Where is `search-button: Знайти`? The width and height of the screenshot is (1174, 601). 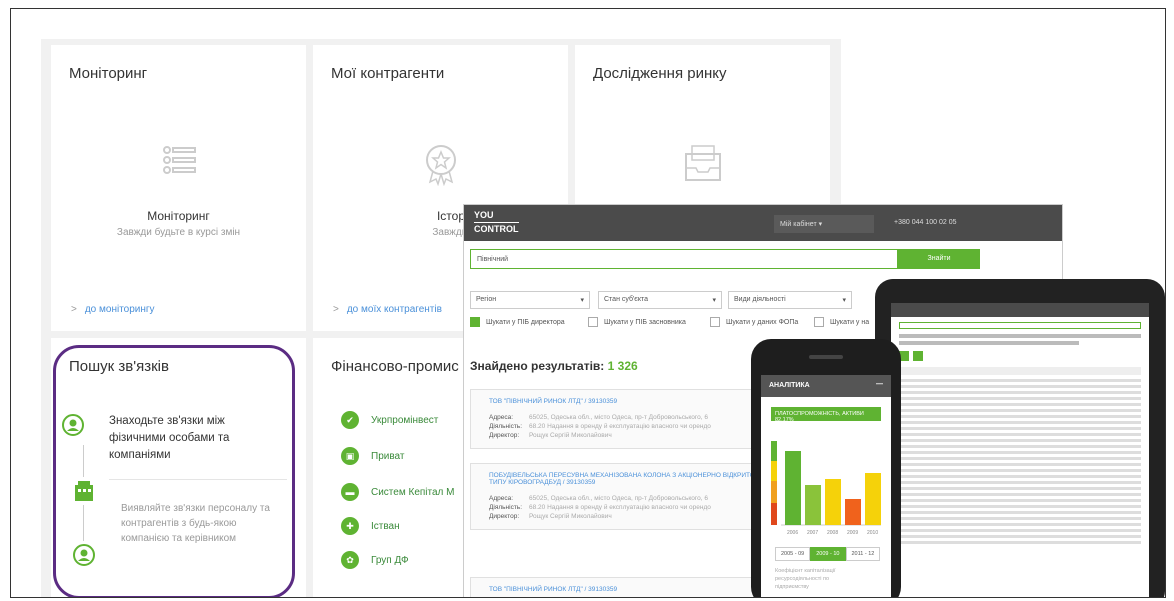
search-button: Знайти is located at coordinates (939, 259).